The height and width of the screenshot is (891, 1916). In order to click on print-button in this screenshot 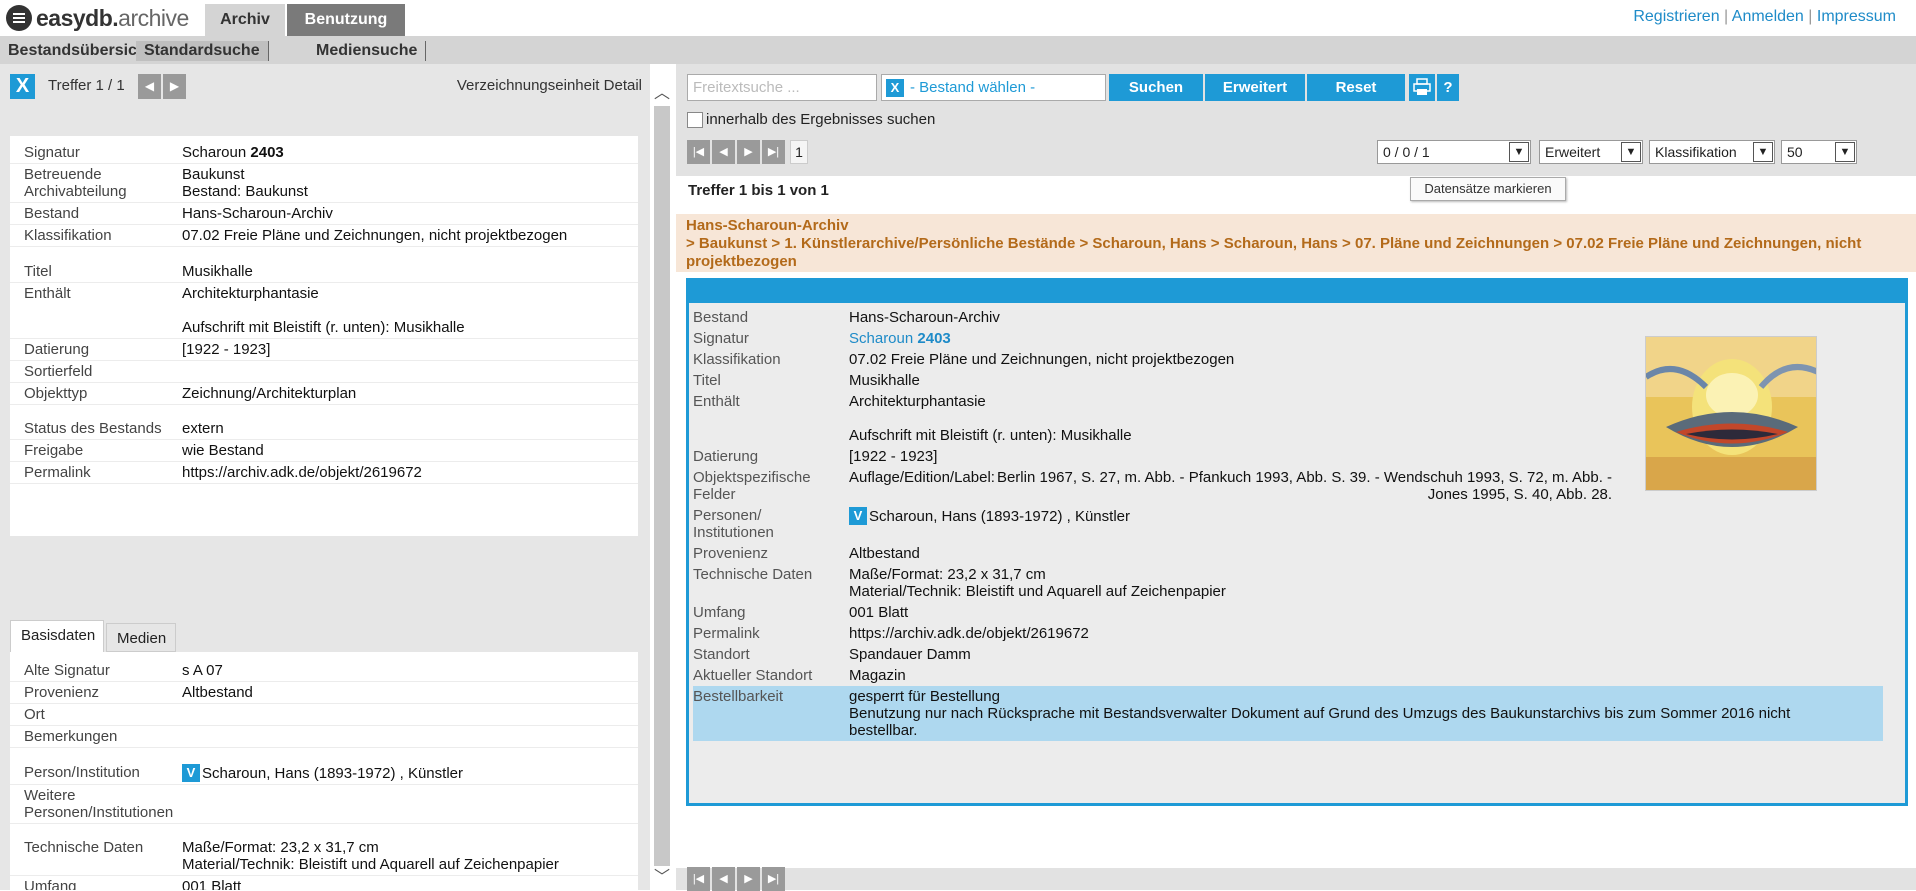, I will do `click(1422, 87)`.